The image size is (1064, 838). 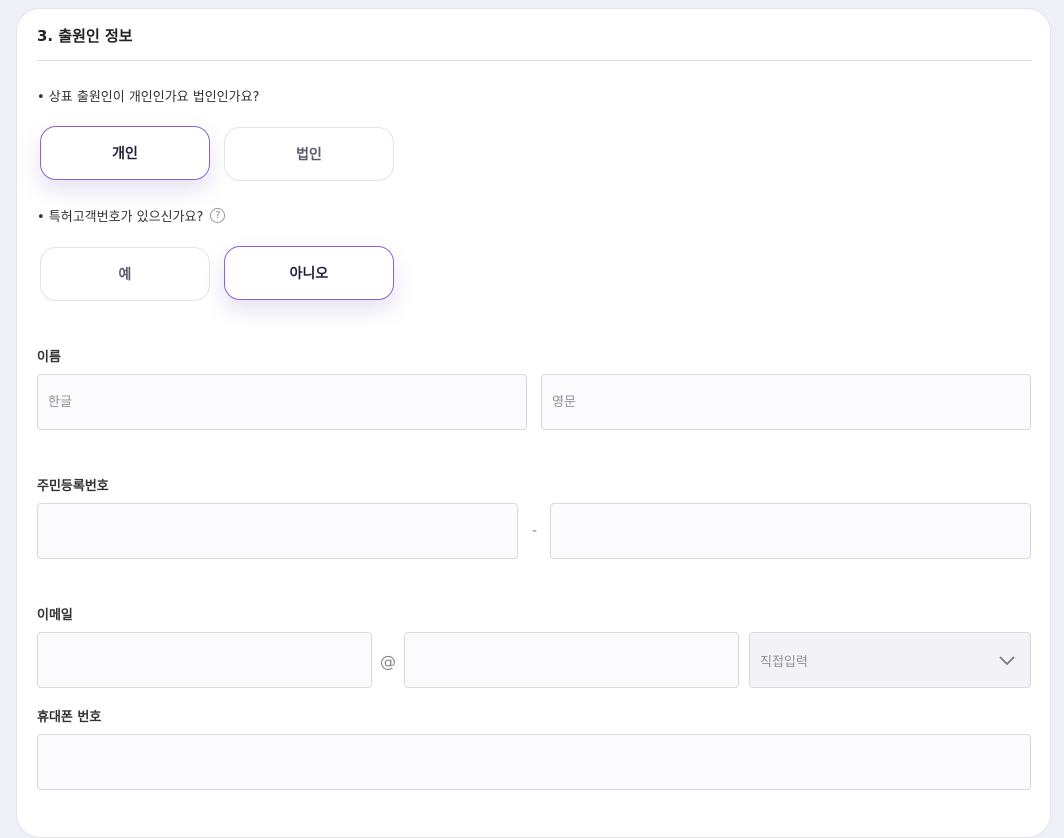 What do you see at coordinates (49, 357) in the screenshot?
I see `name-label: 이름` at bounding box center [49, 357].